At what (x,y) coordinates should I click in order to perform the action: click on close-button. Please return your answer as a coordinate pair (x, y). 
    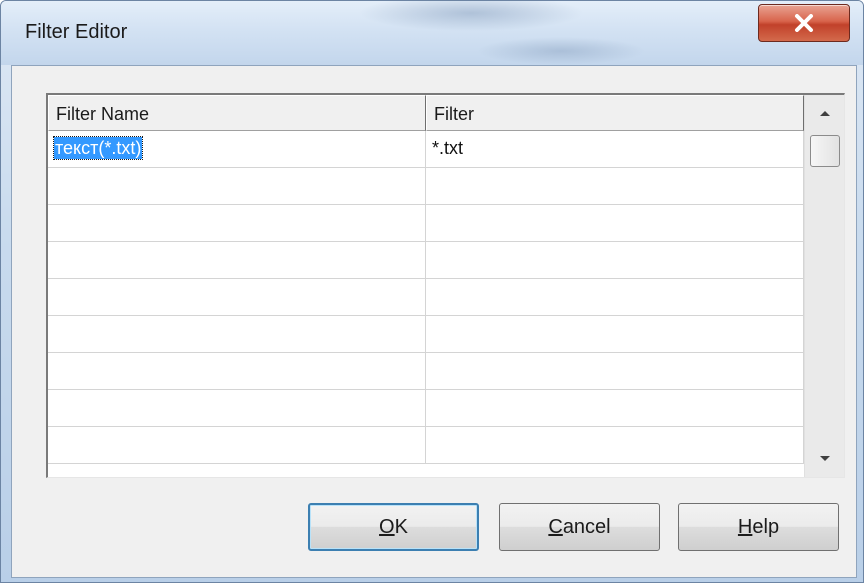
    Looking at the image, I should click on (804, 23).